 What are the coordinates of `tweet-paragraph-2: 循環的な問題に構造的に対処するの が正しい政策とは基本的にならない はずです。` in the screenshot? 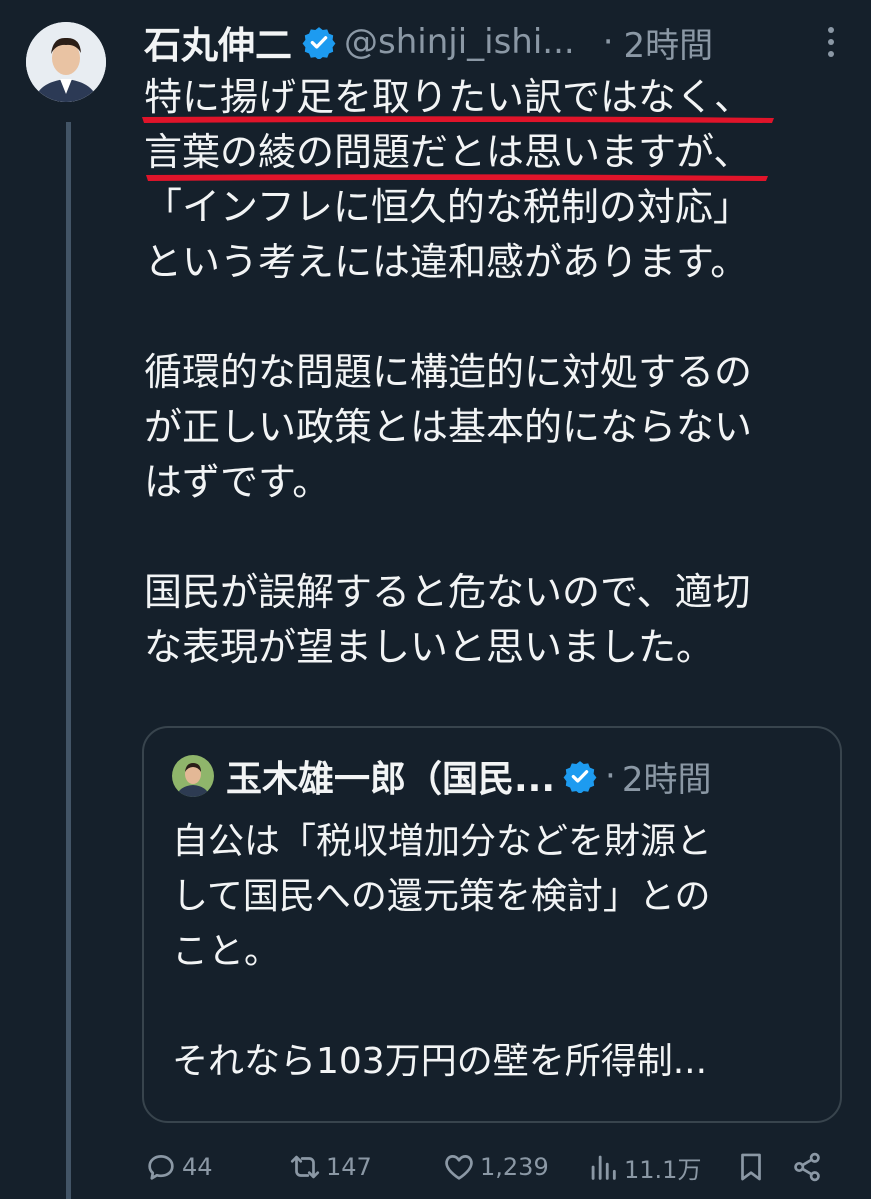 It's located at (489, 427).